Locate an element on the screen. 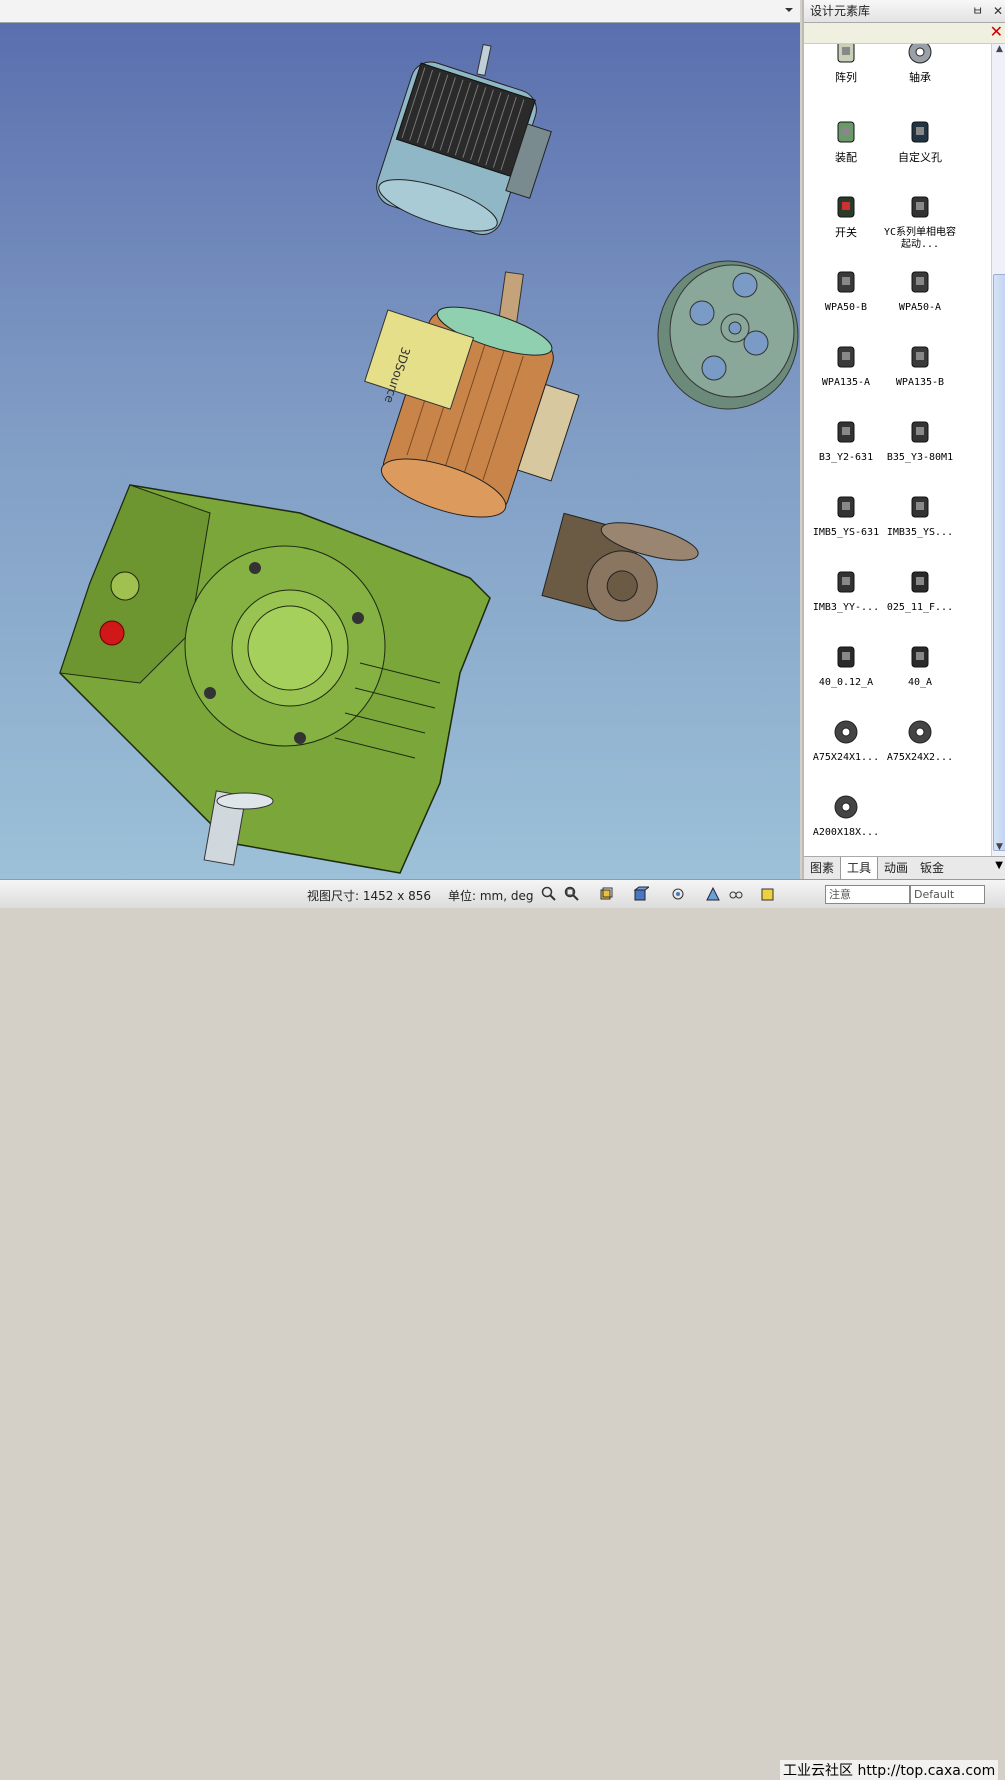 The width and height of the screenshot is (1005, 1780). library-item-label: 开关 is located at coordinates (846, 232).